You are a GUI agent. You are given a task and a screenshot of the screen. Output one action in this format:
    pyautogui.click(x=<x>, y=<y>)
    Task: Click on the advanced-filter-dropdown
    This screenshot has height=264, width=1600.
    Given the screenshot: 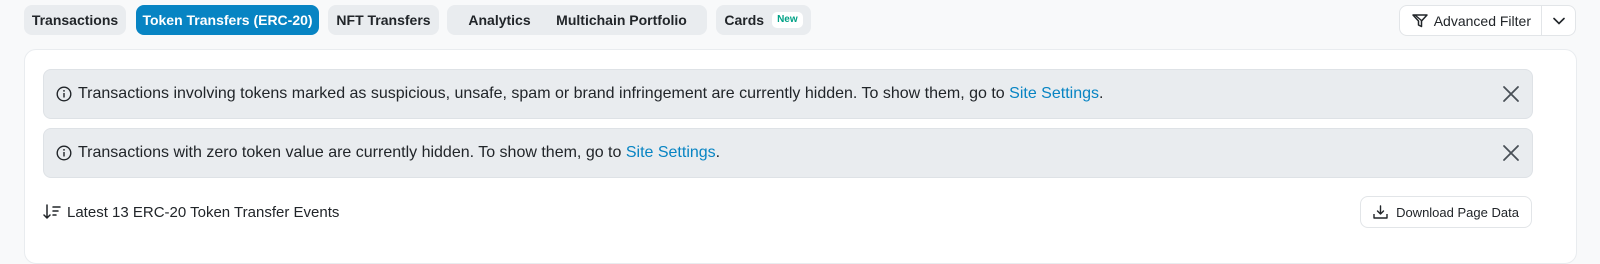 What is the action you would take?
    pyautogui.click(x=1558, y=20)
    